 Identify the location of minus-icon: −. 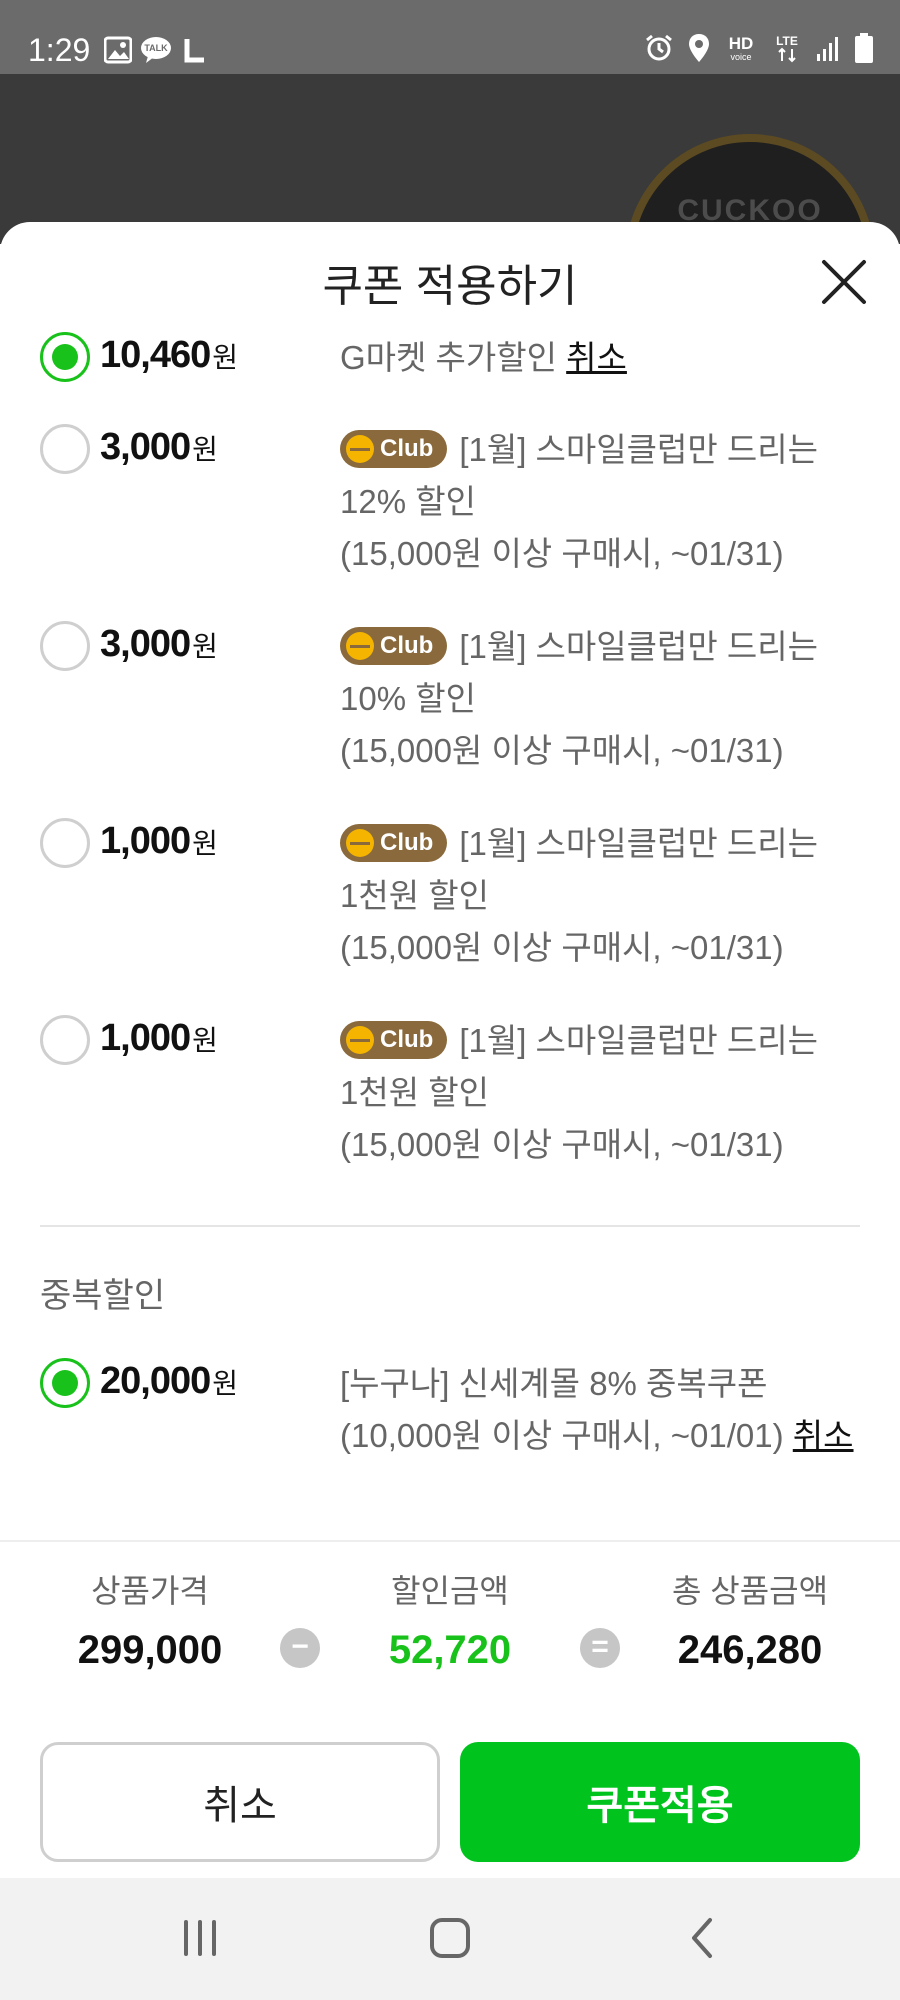
(300, 1648).